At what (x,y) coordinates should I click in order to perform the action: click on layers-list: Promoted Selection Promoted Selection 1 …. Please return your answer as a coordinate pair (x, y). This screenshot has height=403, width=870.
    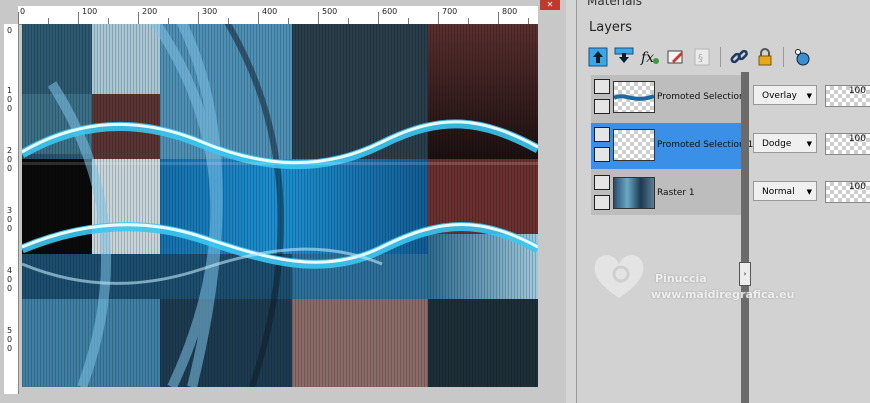
    Looking at the image, I should click on (672, 146).